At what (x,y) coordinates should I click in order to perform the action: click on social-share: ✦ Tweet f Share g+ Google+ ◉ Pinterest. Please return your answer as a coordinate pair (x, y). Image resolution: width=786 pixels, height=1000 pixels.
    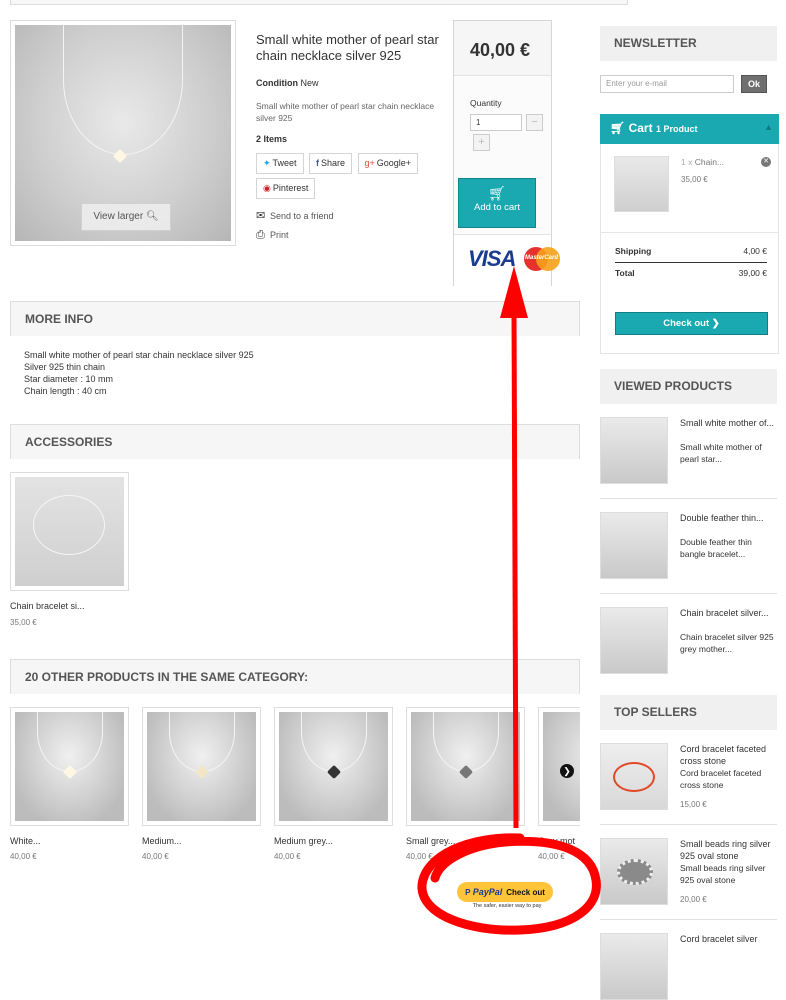
    Looking at the image, I should click on (356, 178).